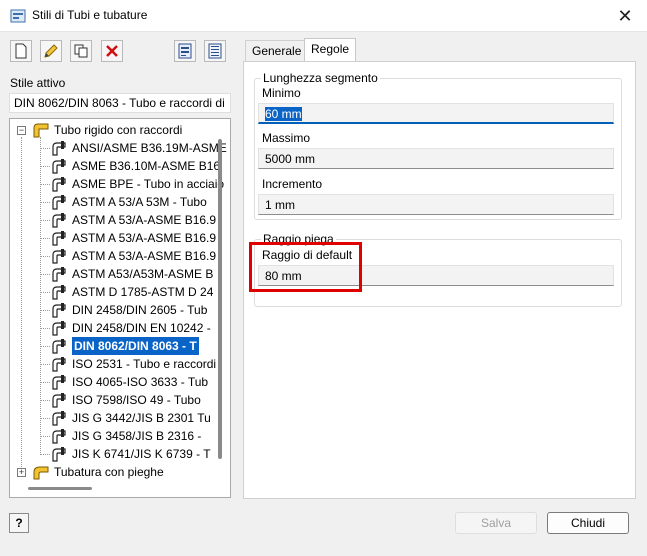 Image resolution: width=647 pixels, height=556 pixels. Describe the element at coordinates (21, 130) in the screenshot. I see `collapse-toggle: −` at that location.